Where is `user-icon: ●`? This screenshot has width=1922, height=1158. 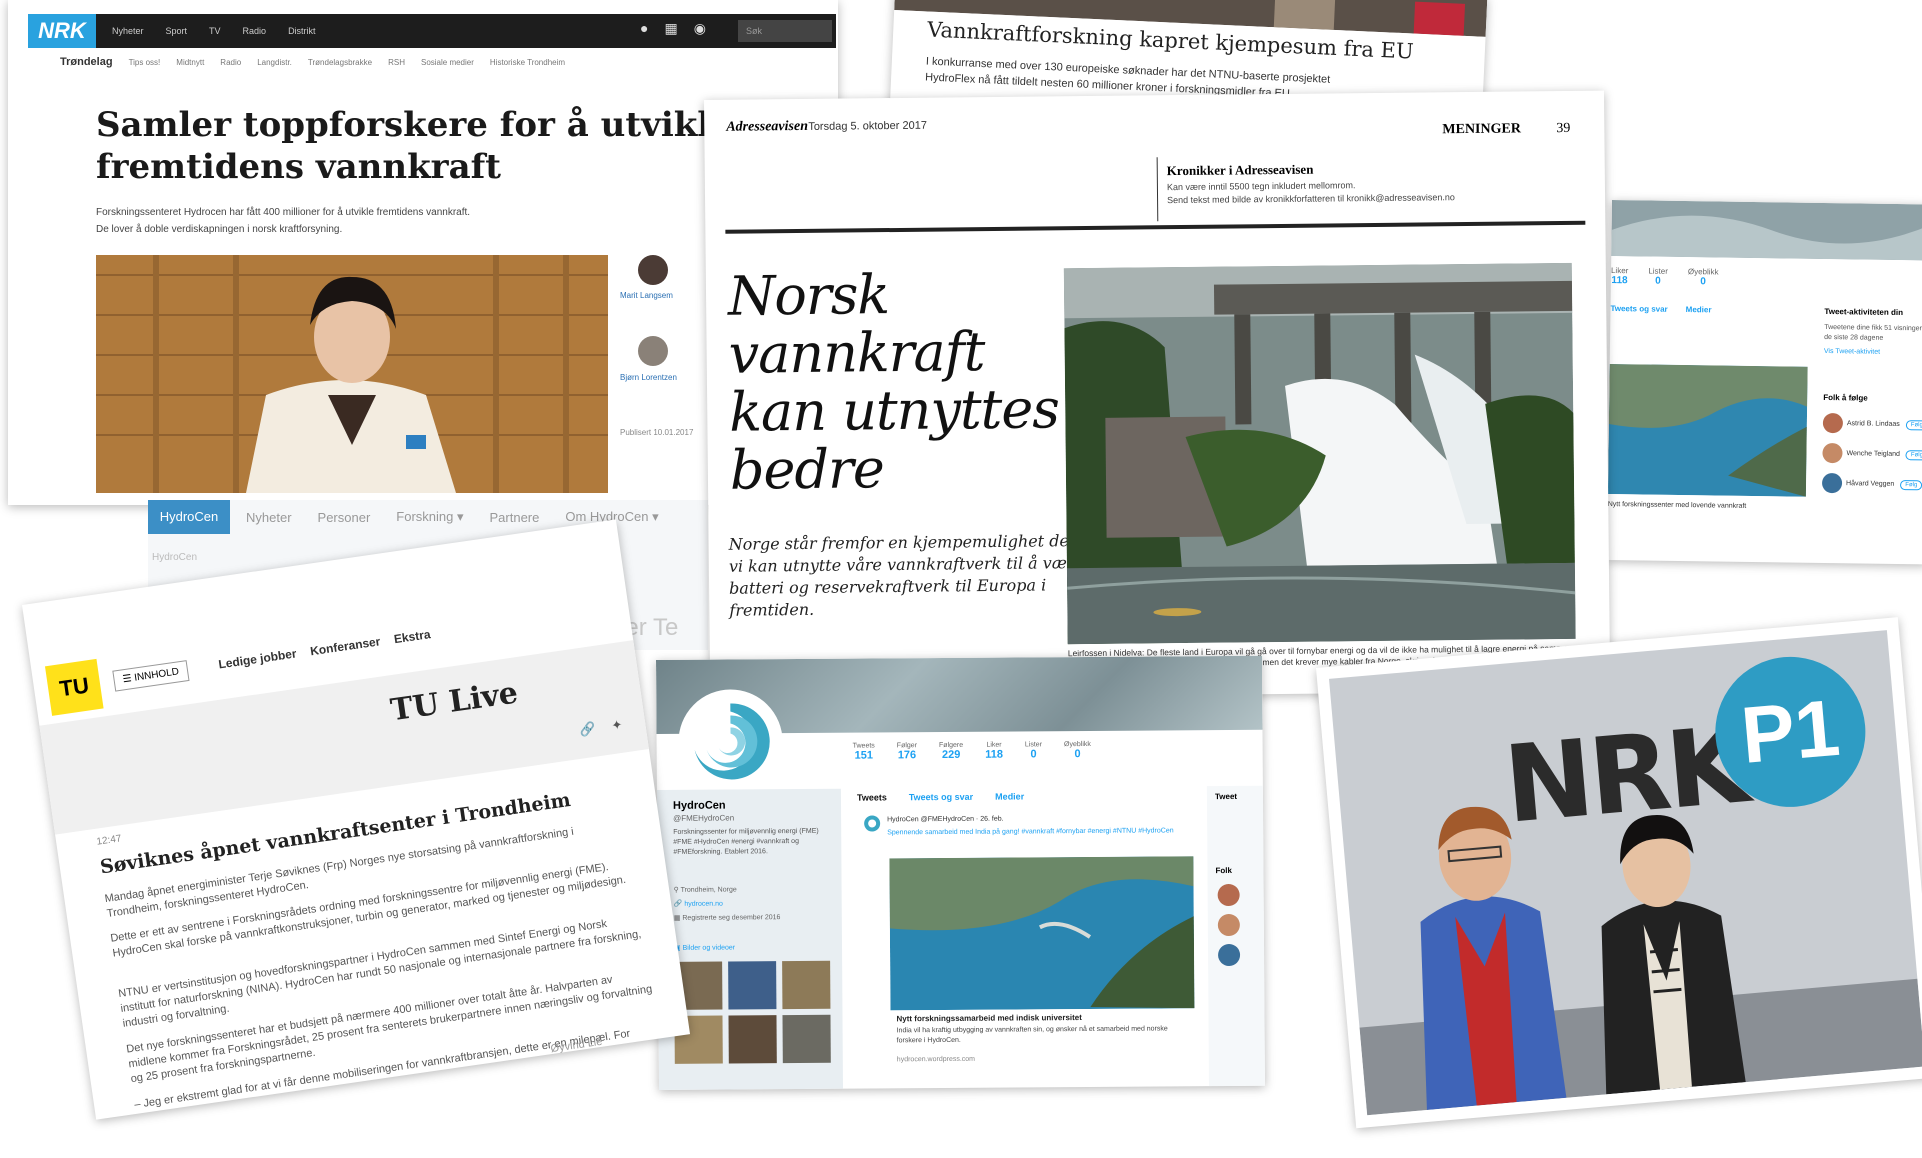 user-icon: ● is located at coordinates (644, 28).